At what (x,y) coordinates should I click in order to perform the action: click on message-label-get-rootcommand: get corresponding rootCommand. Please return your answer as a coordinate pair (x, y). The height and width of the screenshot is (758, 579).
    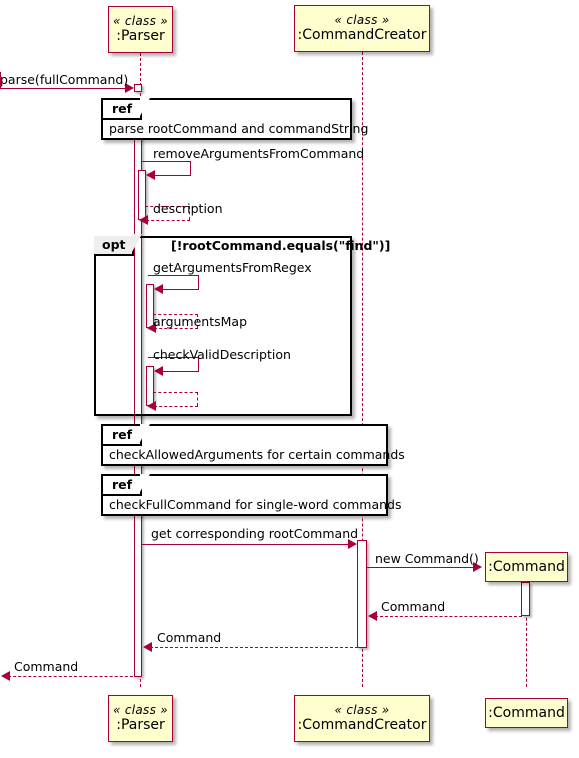
    Looking at the image, I should click on (255, 533).